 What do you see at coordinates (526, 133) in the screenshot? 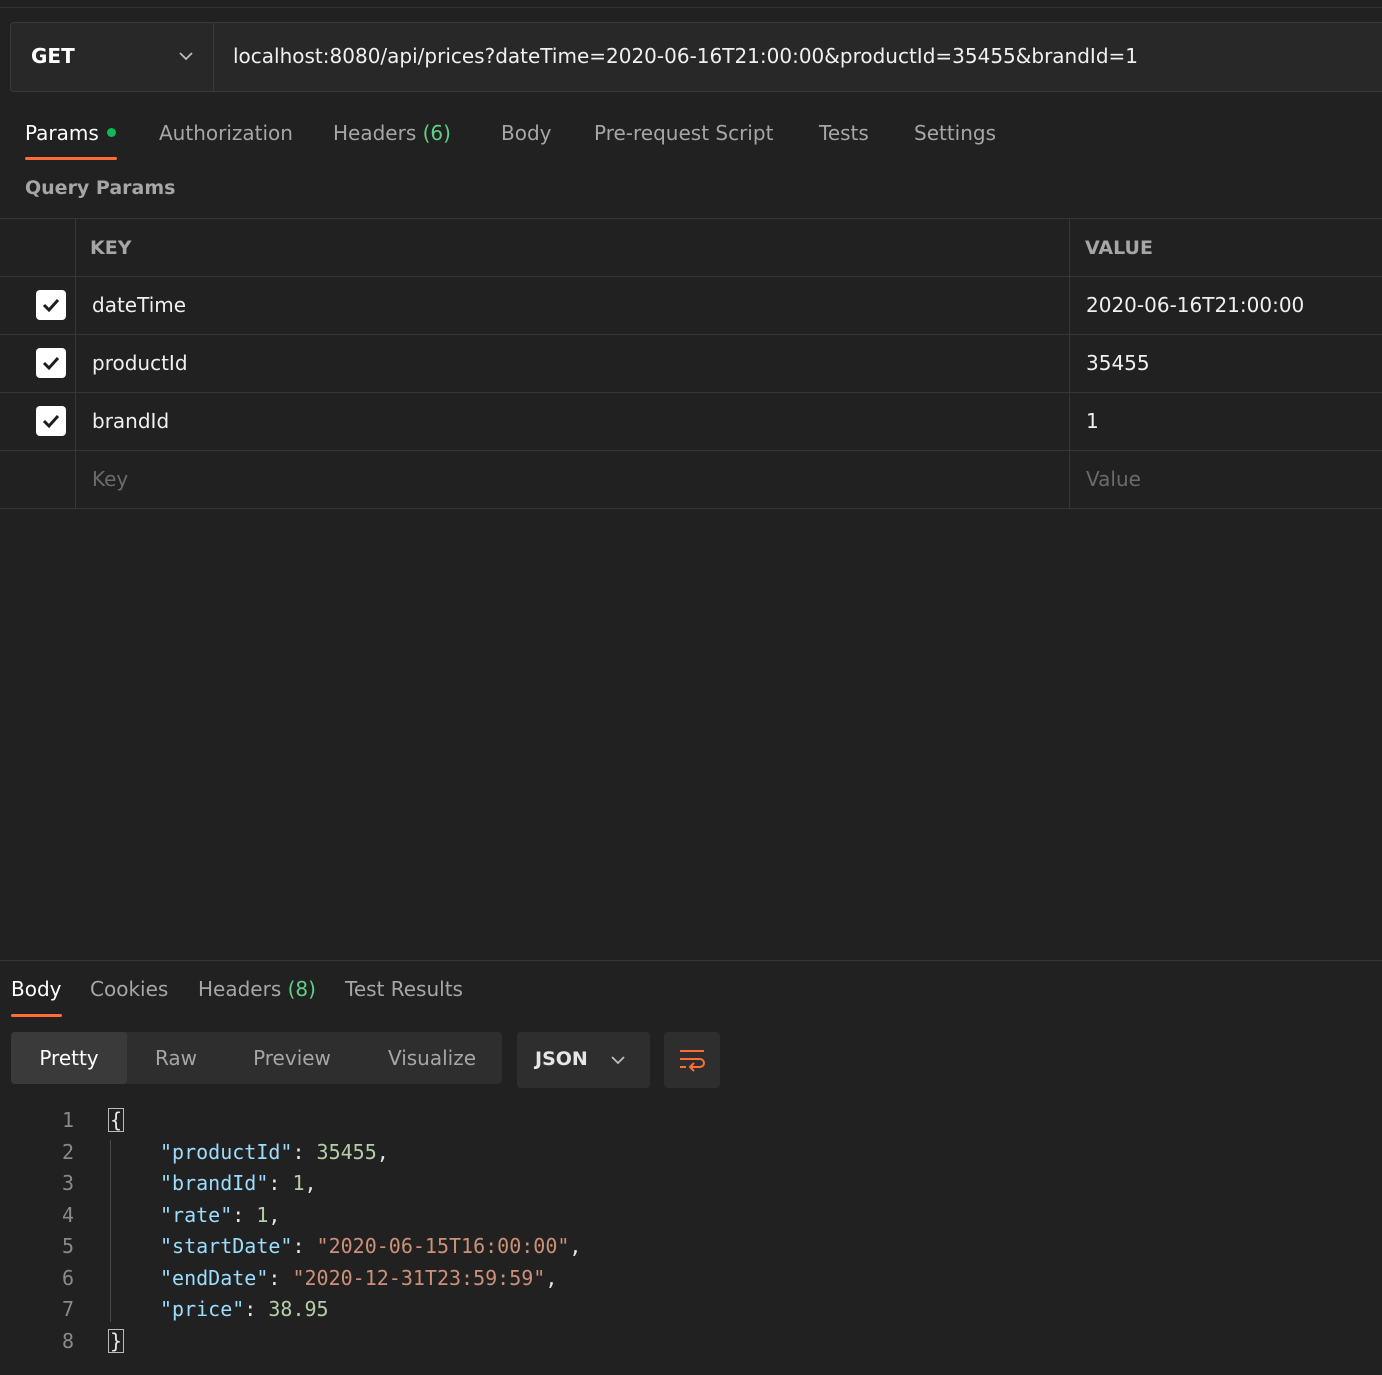
I see `tab-body: Body` at bounding box center [526, 133].